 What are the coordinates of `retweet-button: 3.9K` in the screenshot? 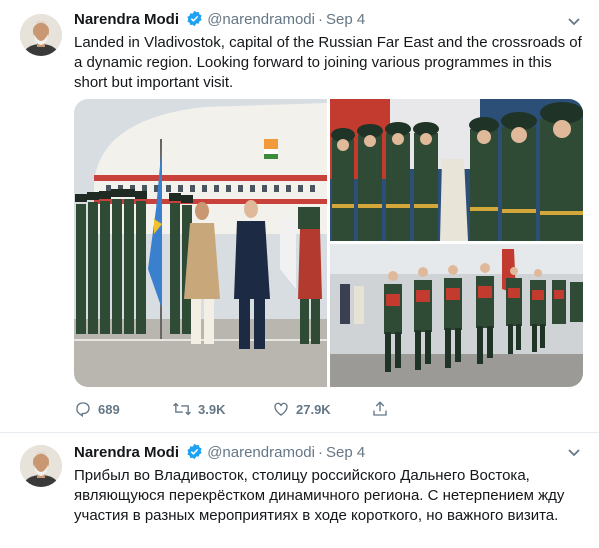 It's located at (198, 410).